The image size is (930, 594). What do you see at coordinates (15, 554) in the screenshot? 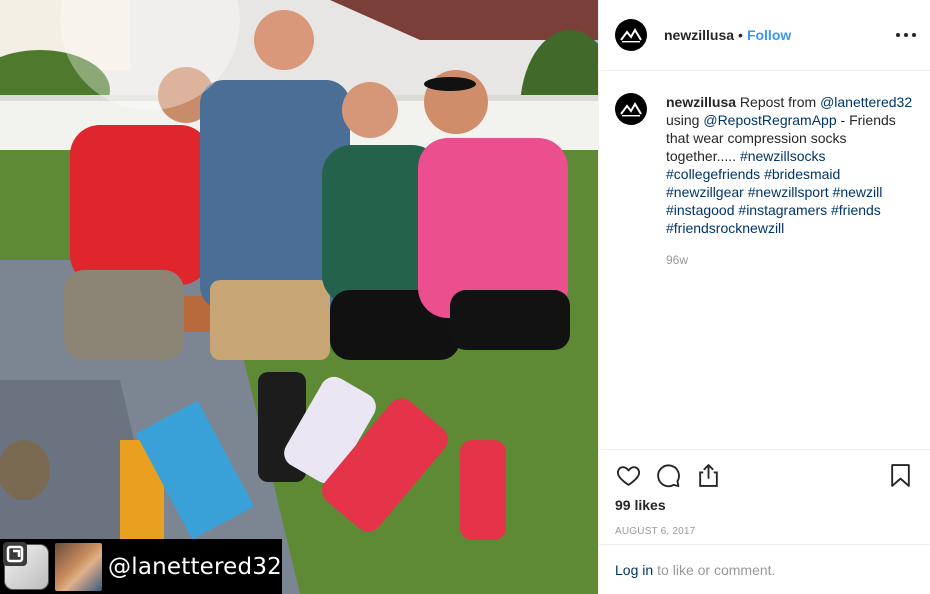
I see `repost-logo-glyph` at bounding box center [15, 554].